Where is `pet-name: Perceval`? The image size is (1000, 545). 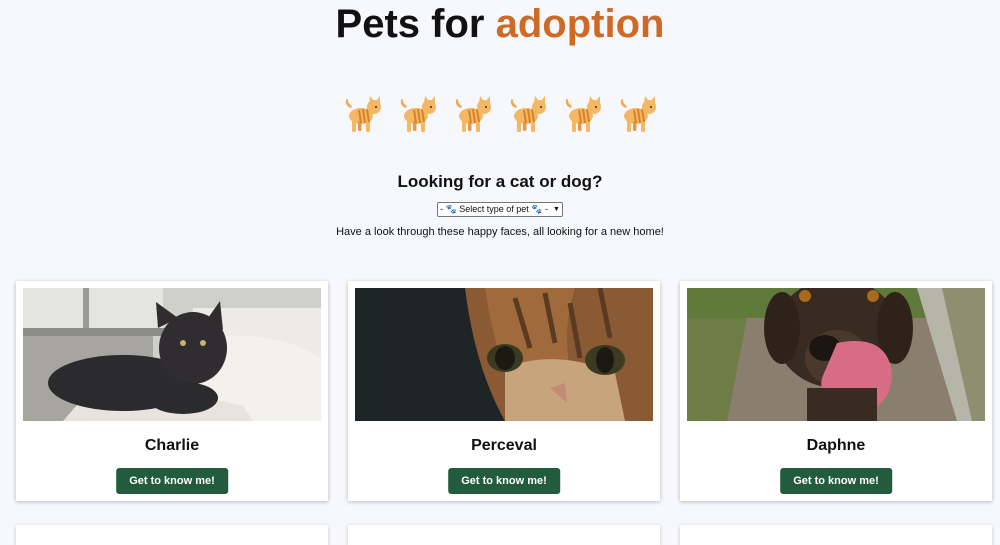 pet-name: Perceval is located at coordinates (504, 445).